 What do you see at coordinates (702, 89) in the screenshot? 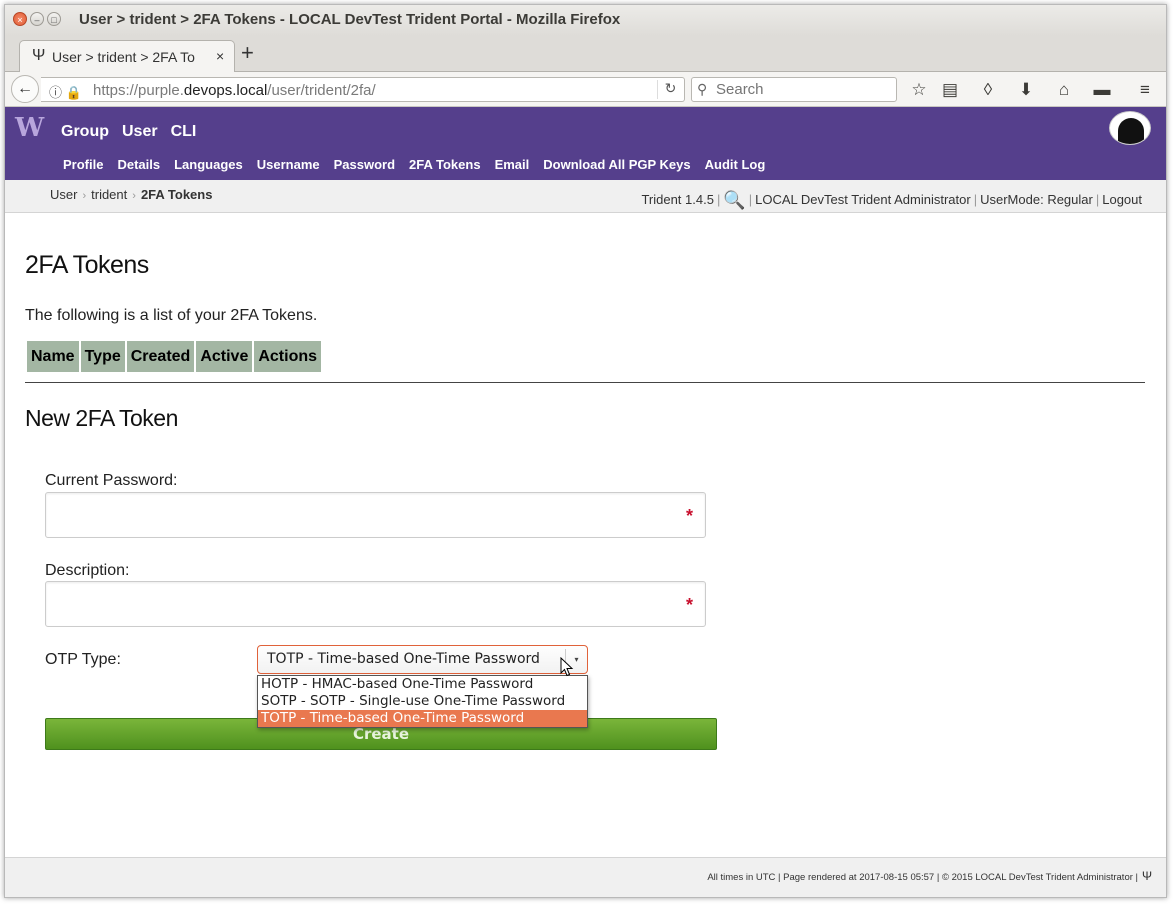
I see `search-icon: ⚲` at bounding box center [702, 89].